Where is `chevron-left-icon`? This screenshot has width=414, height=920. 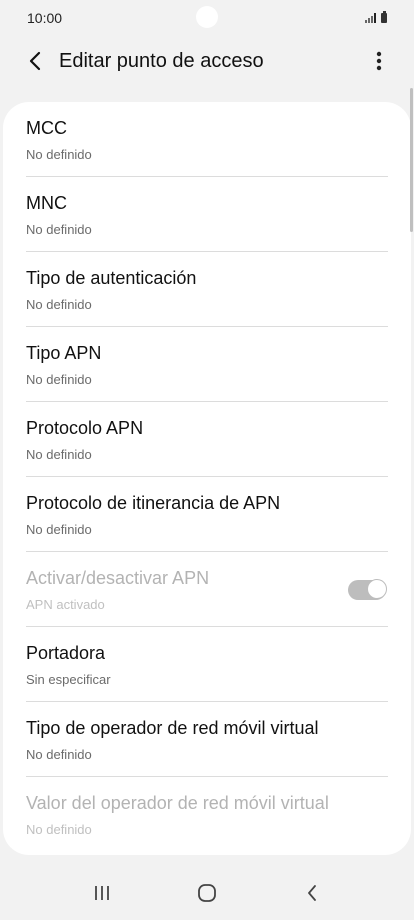
chevron-left-icon is located at coordinates (35, 61).